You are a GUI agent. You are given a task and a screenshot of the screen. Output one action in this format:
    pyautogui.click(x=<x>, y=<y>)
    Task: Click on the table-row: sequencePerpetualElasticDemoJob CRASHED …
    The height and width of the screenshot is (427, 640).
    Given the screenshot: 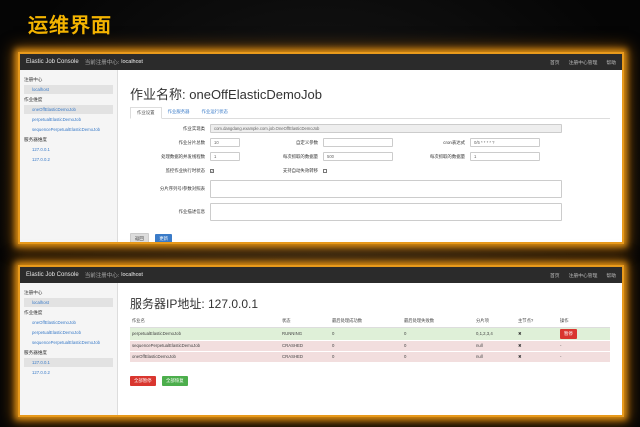 What is the action you would take?
    pyautogui.click(x=370, y=346)
    